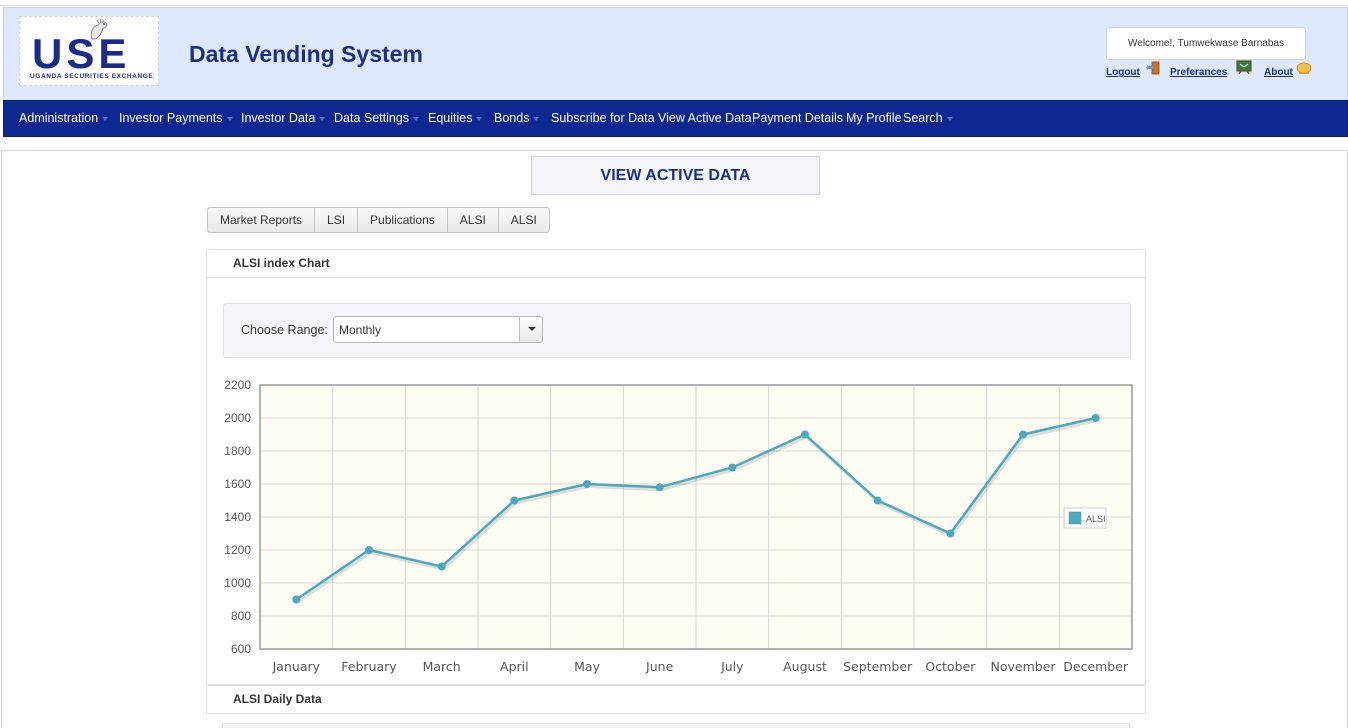 The image size is (1348, 728). What do you see at coordinates (59, 118) in the screenshot?
I see `nav-label: Administration` at bounding box center [59, 118].